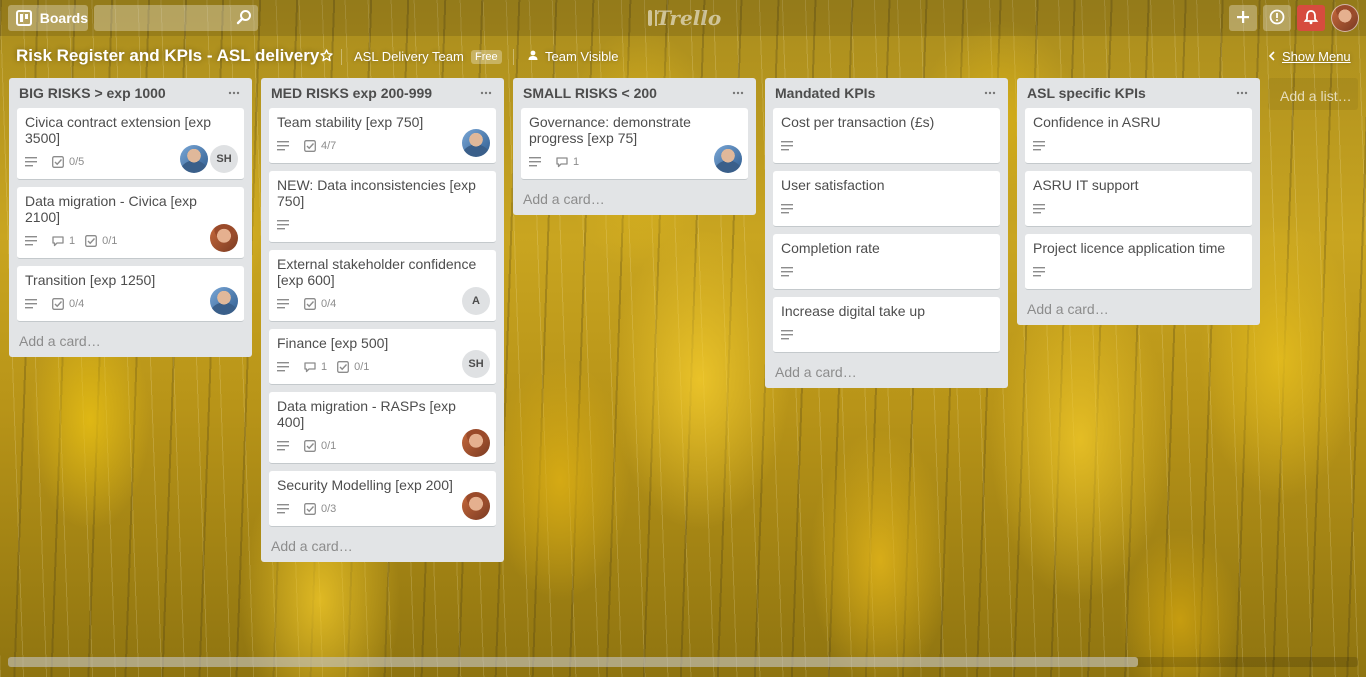 The height and width of the screenshot is (677, 1366). What do you see at coordinates (513, 57) in the screenshot?
I see `divider` at bounding box center [513, 57].